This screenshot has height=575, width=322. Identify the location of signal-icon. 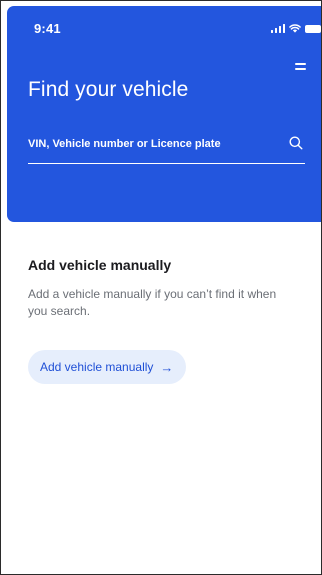
(277, 28).